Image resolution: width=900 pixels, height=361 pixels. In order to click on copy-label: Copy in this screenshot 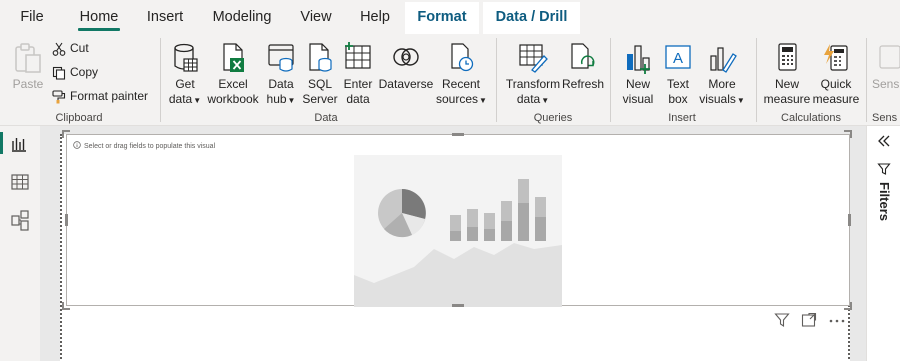, I will do `click(84, 72)`.